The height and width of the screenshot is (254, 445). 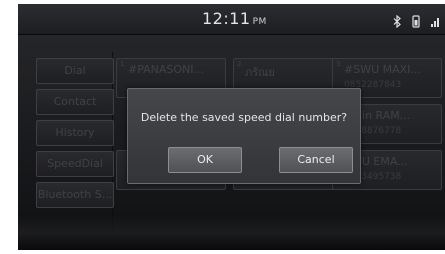 I want to click on phone-battery-icon, so click(x=416, y=21).